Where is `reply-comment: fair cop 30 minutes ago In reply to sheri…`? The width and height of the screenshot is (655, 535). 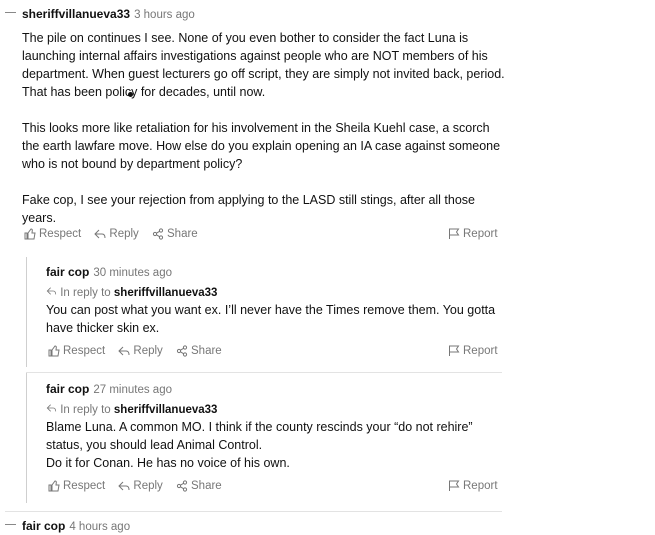
reply-comment: fair cop 30 minutes ago In reply to sheri… is located at coordinates (273, 300).